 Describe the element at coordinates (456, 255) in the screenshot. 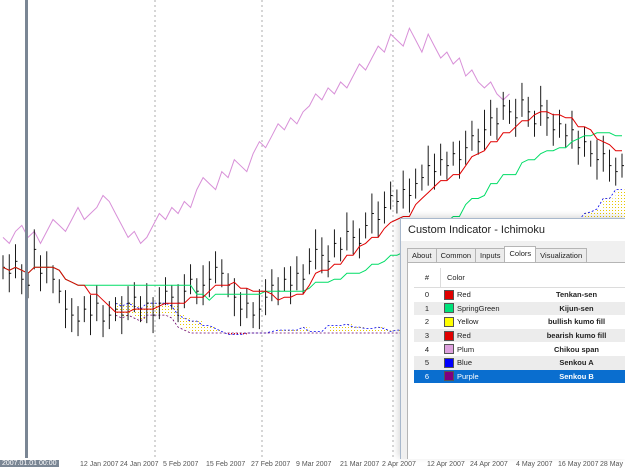

I see `tab-common: Common` at that location.